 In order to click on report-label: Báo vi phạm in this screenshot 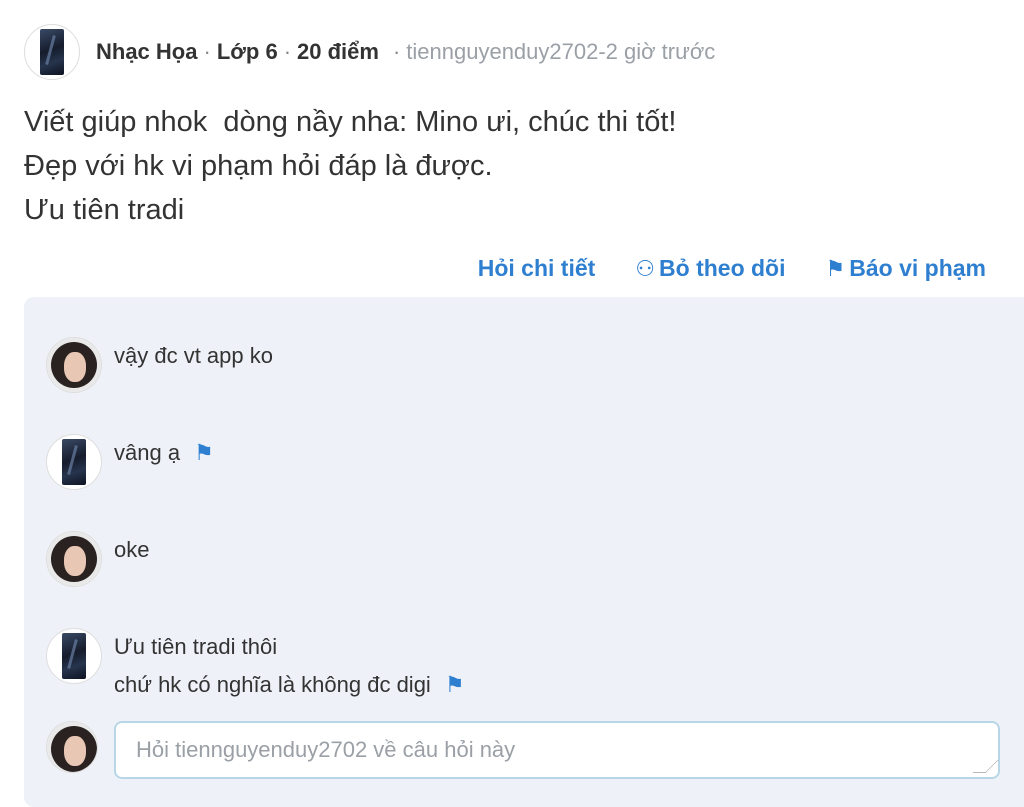, I will do `click(917, 268)`.